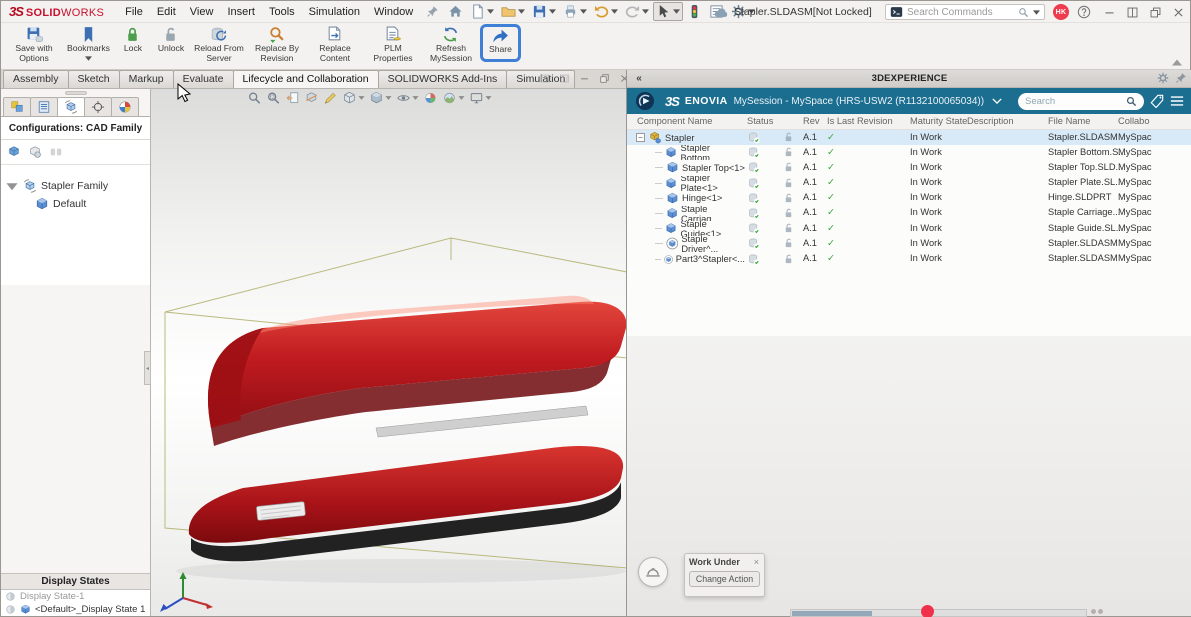 This screenshot has height=617, width=1191. What do you see at coordinates (335, 44) in the screenshot?
I see `replace-content-button: Replace Content` at bounding box center [335, 44].